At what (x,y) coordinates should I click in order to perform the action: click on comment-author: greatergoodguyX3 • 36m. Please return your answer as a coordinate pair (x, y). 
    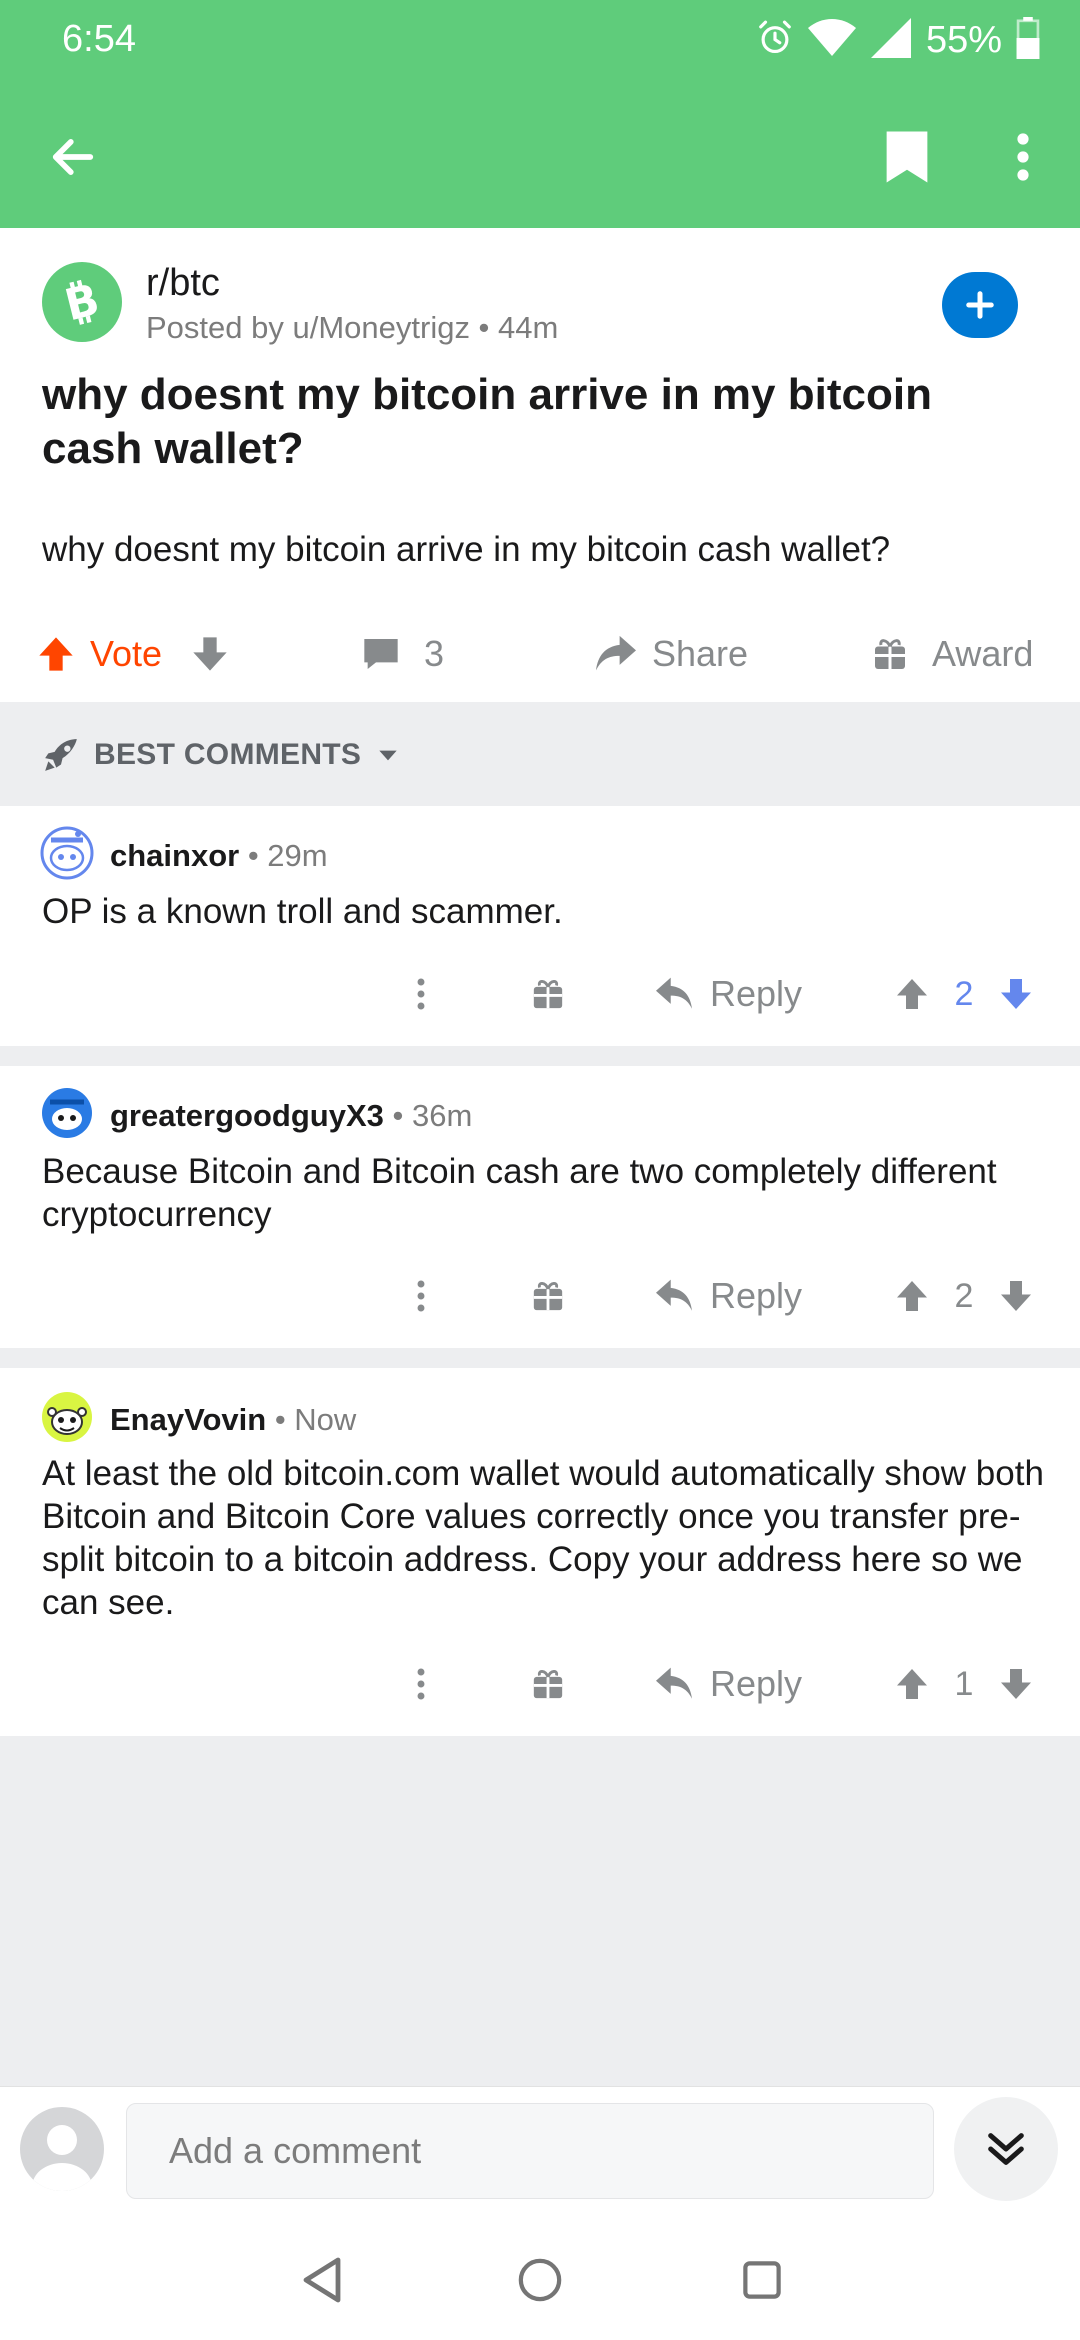
    Looking at the image, I should click on (291, 1116).